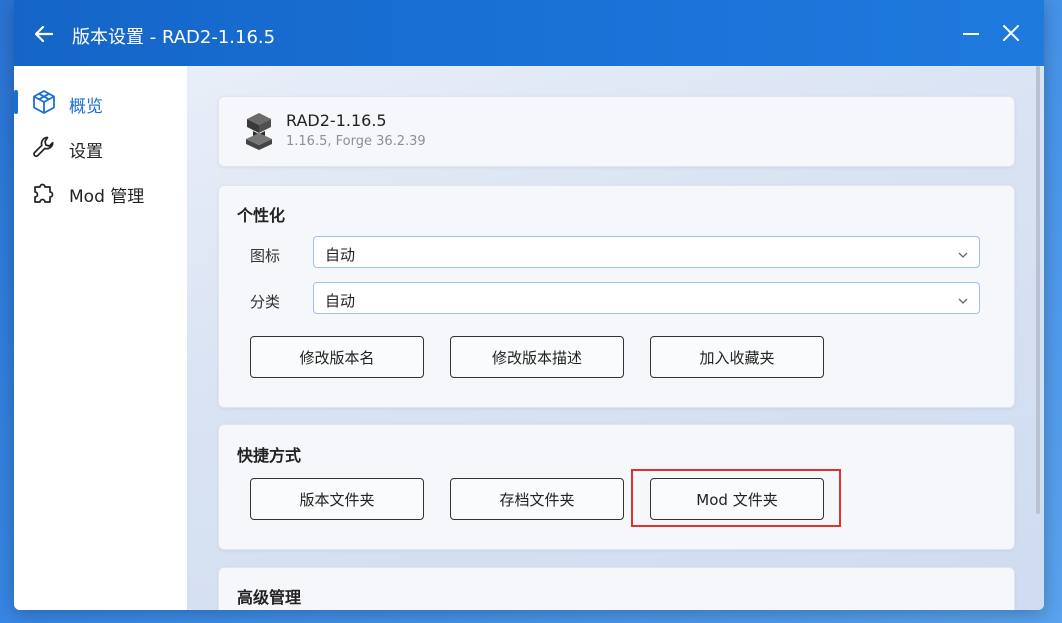  What do you see at coordinates (261, 215) in the screenshot?
I see `section-title: 个性化` at bounding box center [261, 215].